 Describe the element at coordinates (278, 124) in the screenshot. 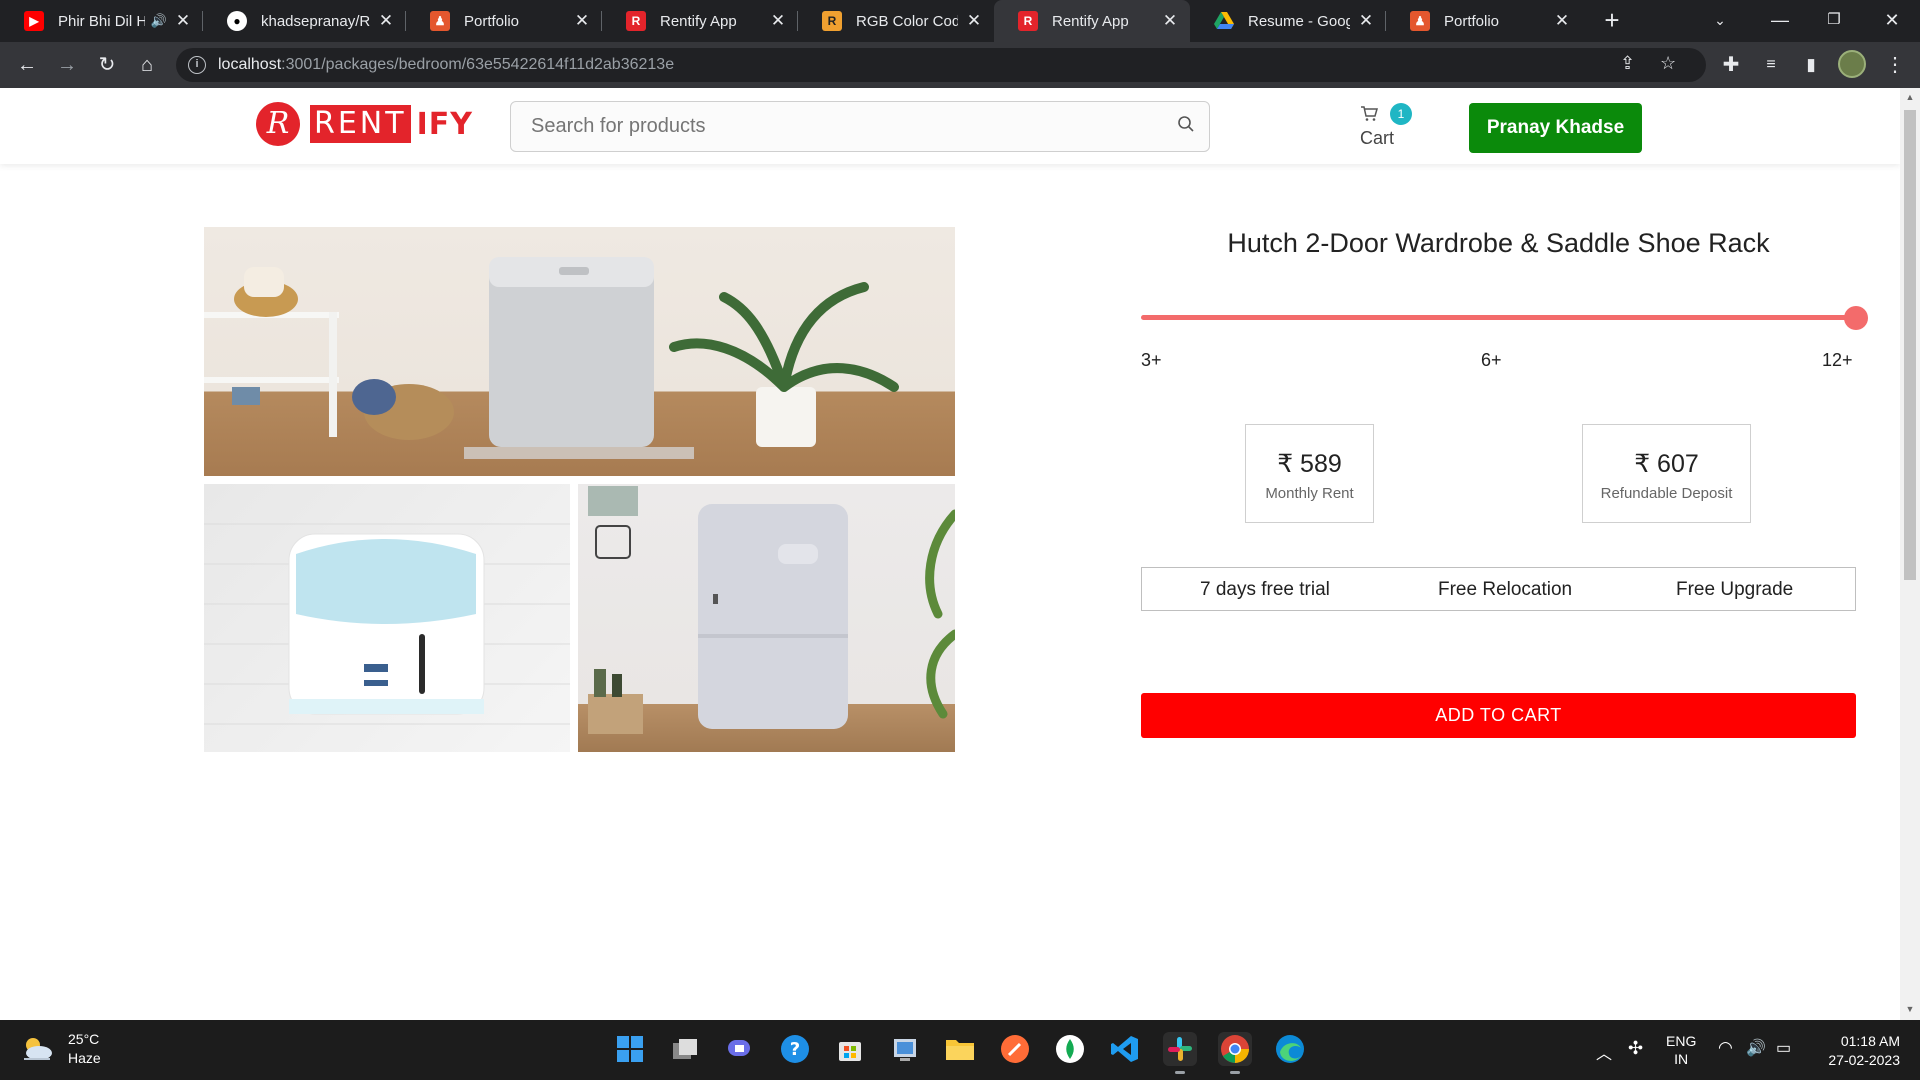

I see `logo-mark: R` at that location.